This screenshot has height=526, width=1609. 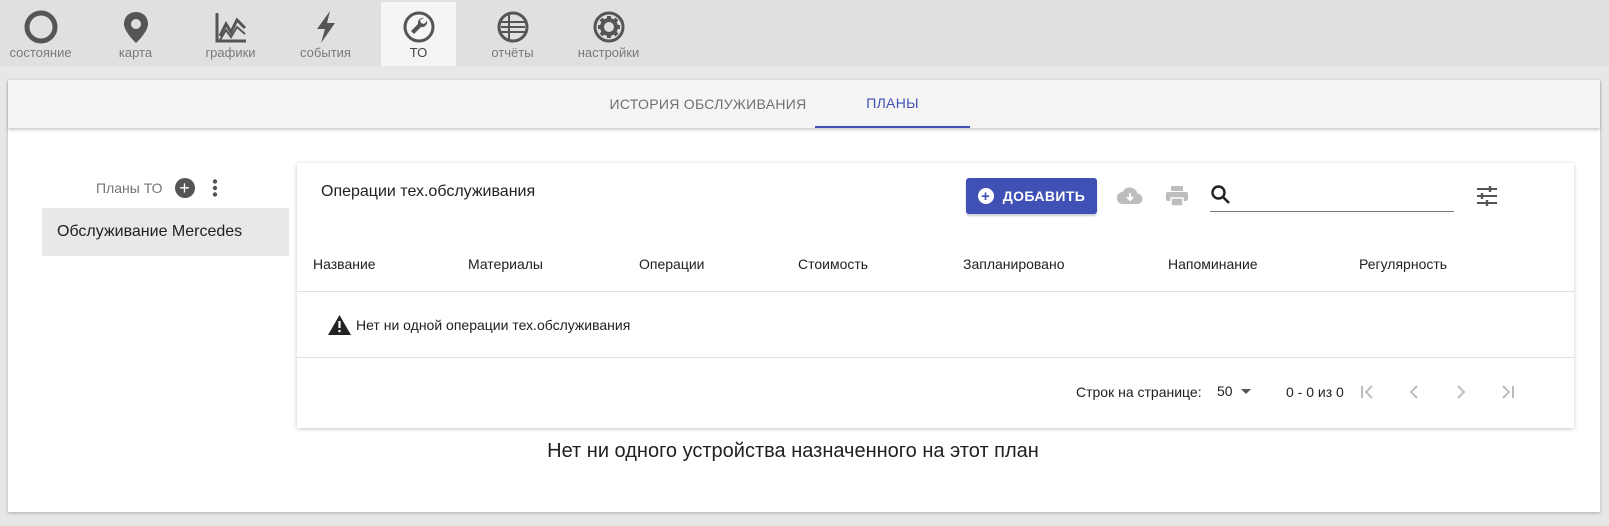 I want to click on plans-header: Планы ТО +, so click(x=161, y=188).